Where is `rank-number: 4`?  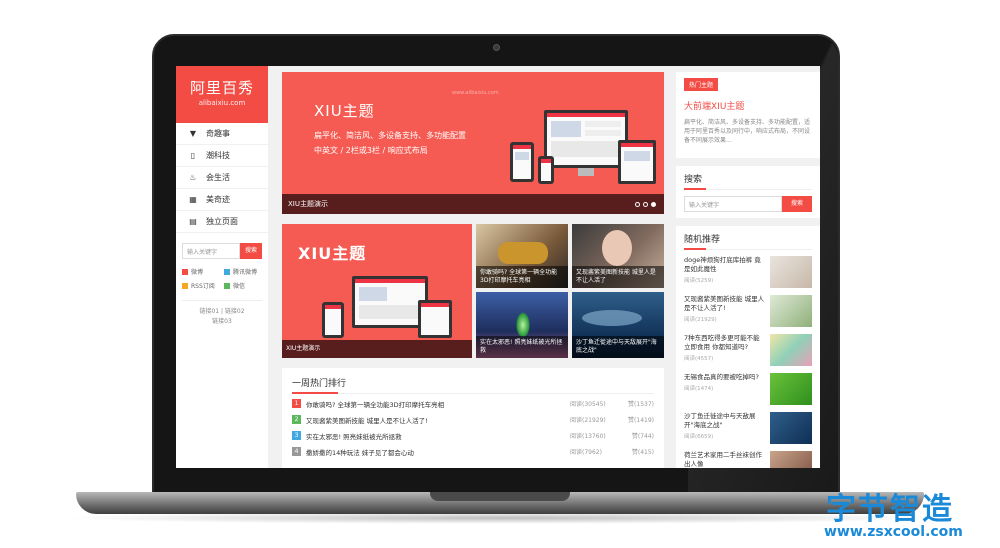
rank-number: 4 is located at coordinates (296, 451).